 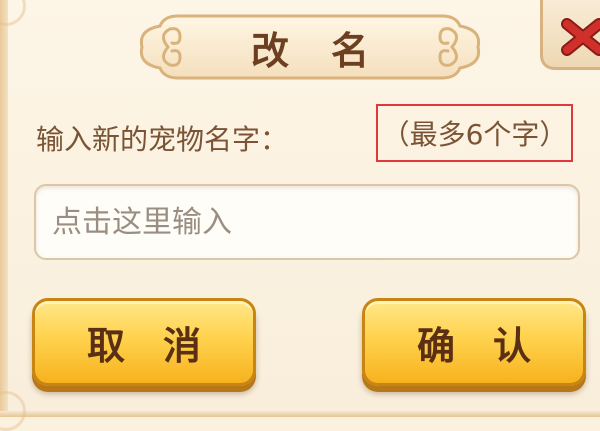 I want to click on prompt-label: 输入新的宠物名字：, so click(x=162, y=139).